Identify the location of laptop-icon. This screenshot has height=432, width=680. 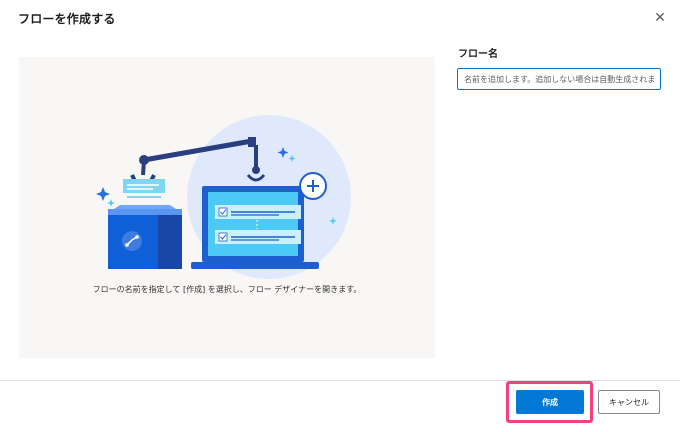
(255, 227).